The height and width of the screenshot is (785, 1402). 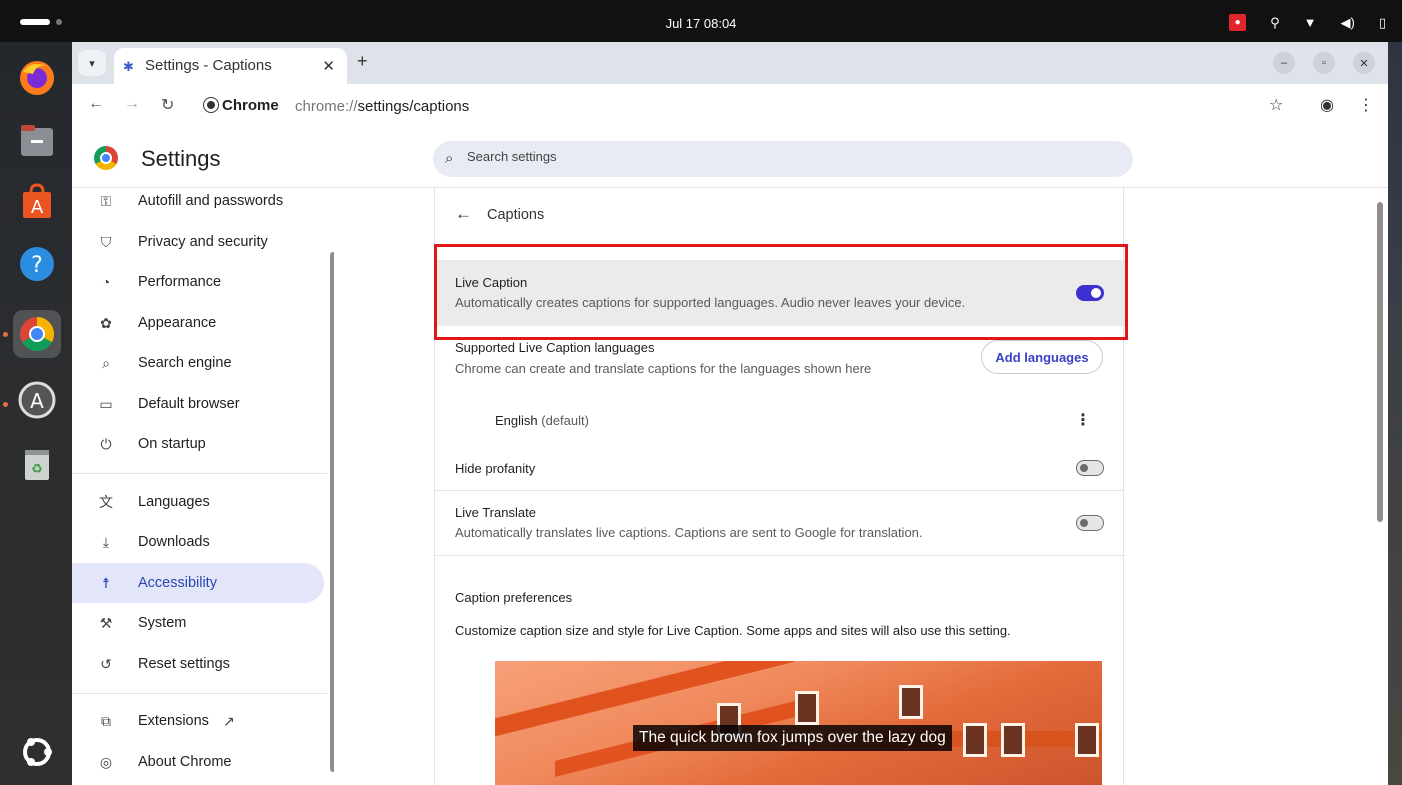 I want to click on clock: Jul 17 08:04, so click(x=701, y=23).